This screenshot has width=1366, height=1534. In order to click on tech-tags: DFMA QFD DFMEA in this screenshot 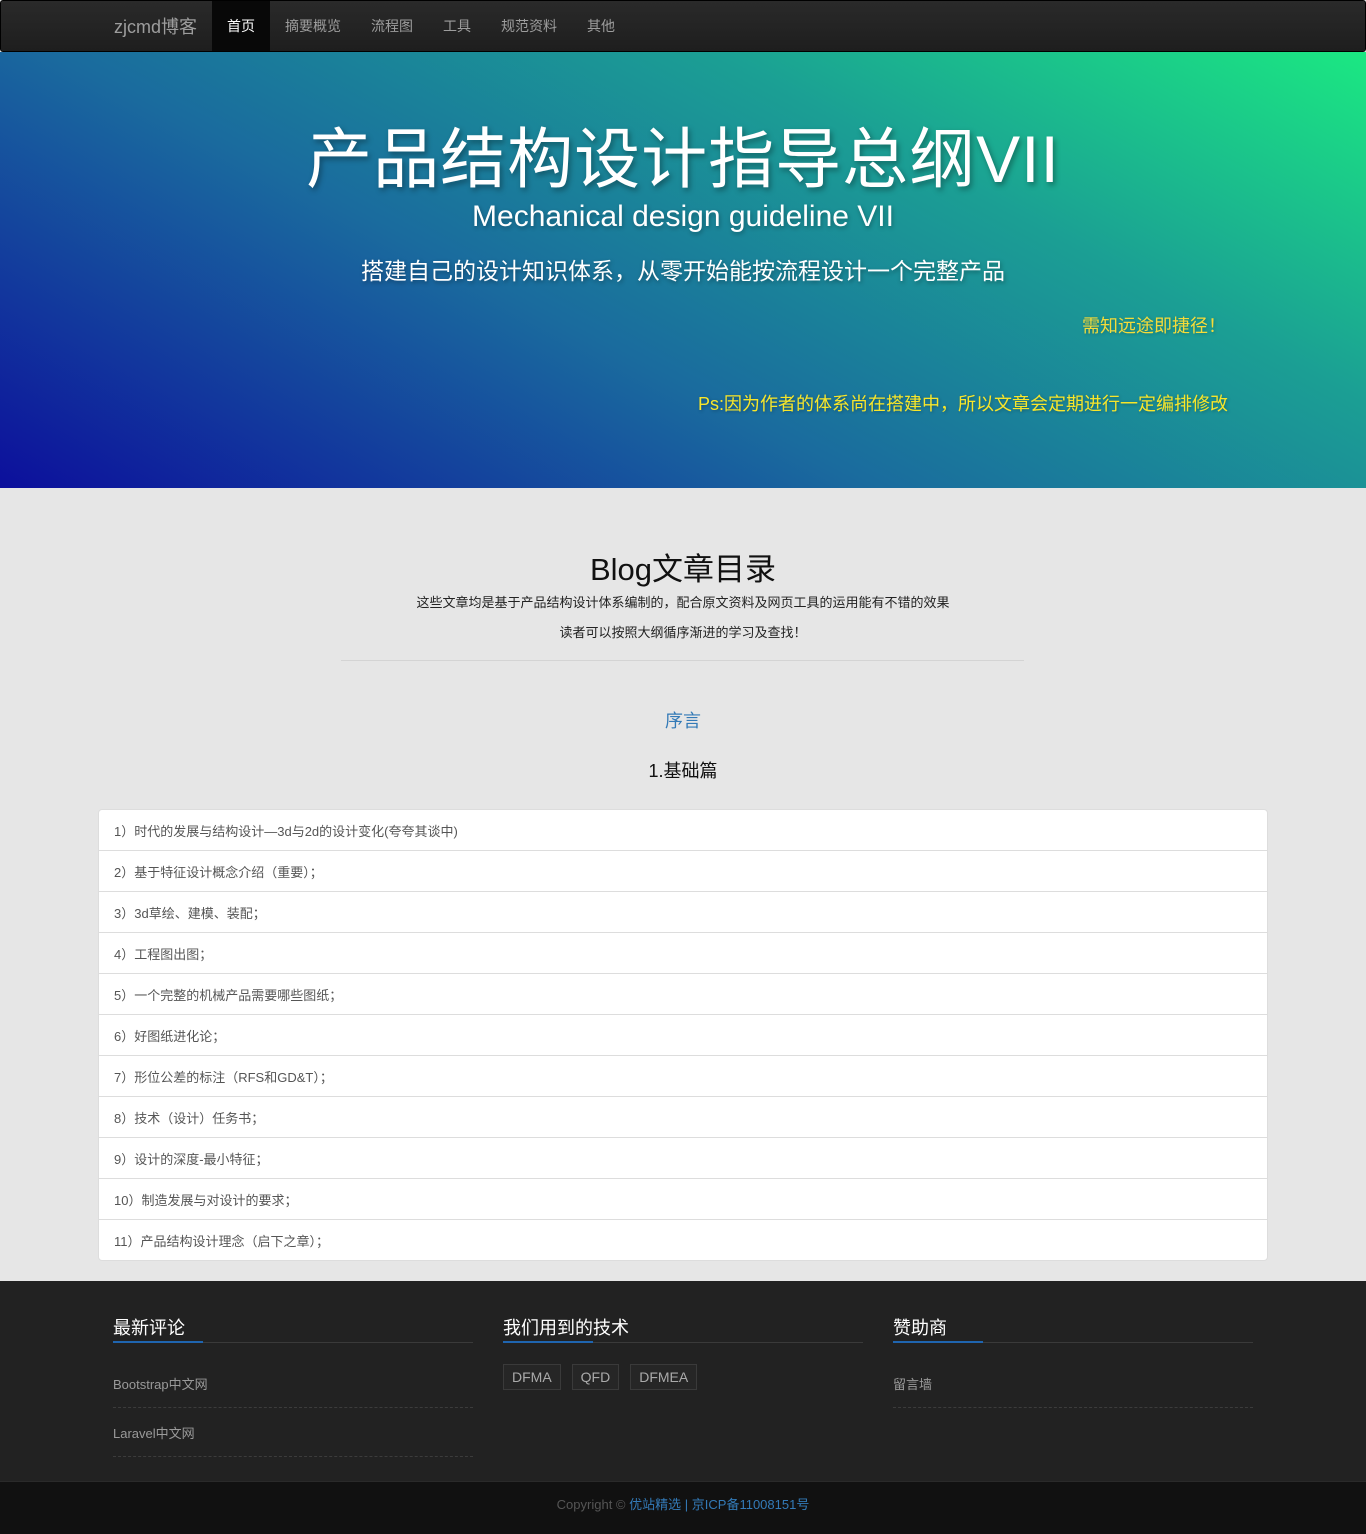, I will do `click(600, 1377)`.